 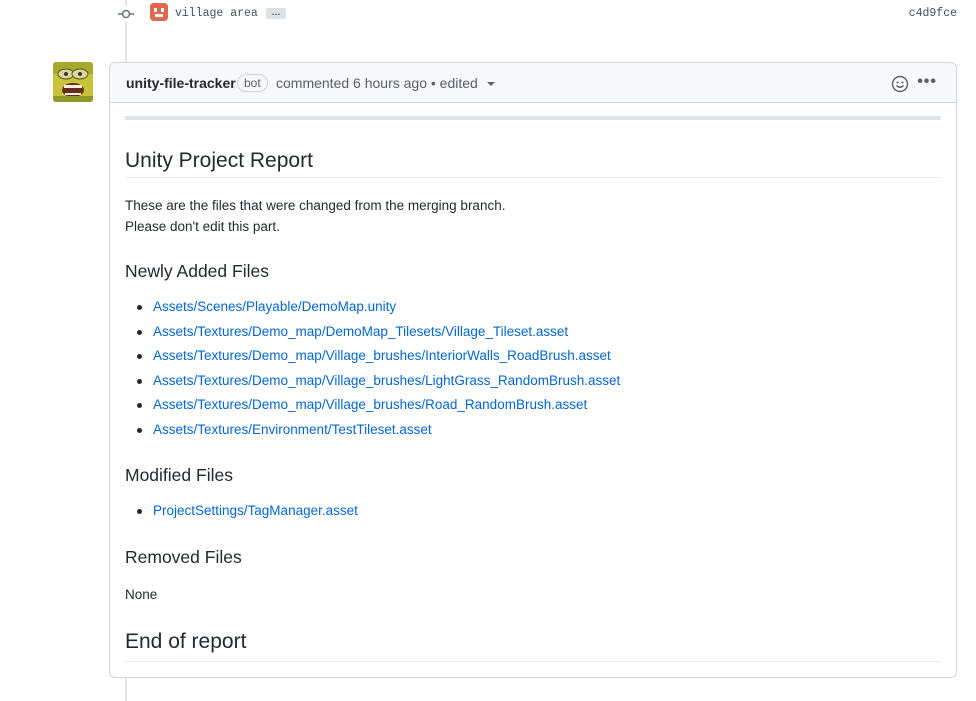 I want to click on end-rule, so click(x=533, y=661).